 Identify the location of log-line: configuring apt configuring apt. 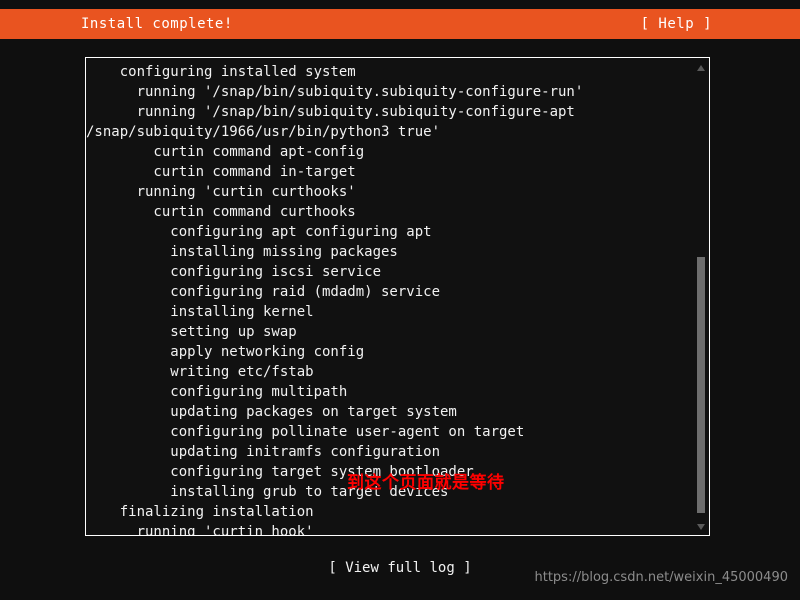
(259, 232).